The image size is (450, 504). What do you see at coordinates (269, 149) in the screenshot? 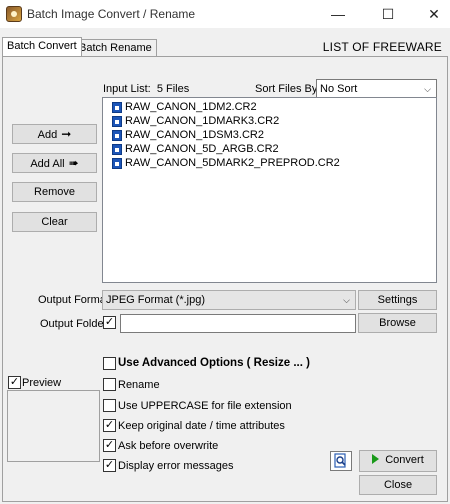
I see `list-item: RAW_CANON_5D_ARGB.CR2` at bounding box center [269, 149].